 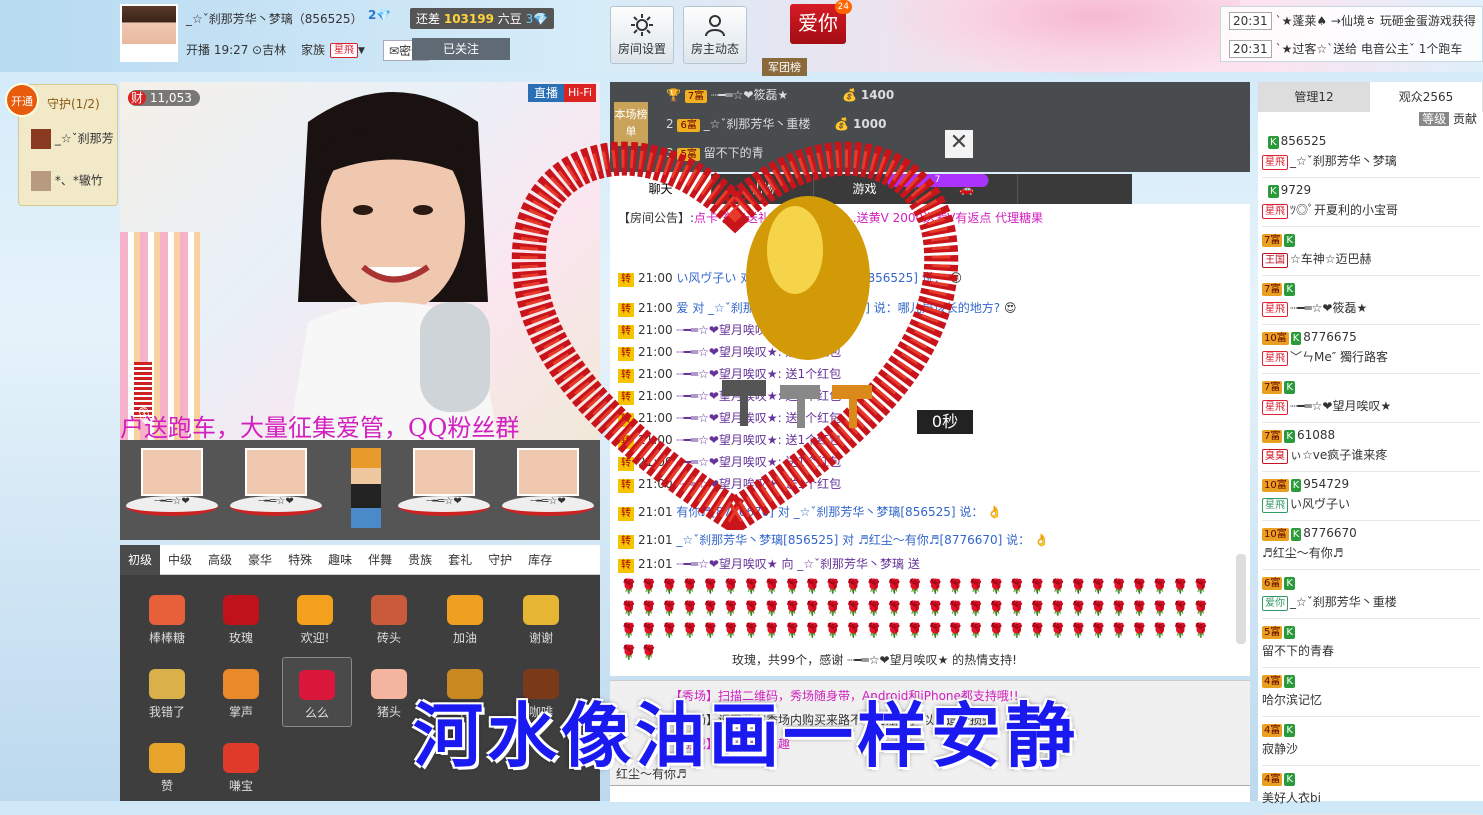 I want to click on chat-scrollbar, so click(x=1241, y=599).